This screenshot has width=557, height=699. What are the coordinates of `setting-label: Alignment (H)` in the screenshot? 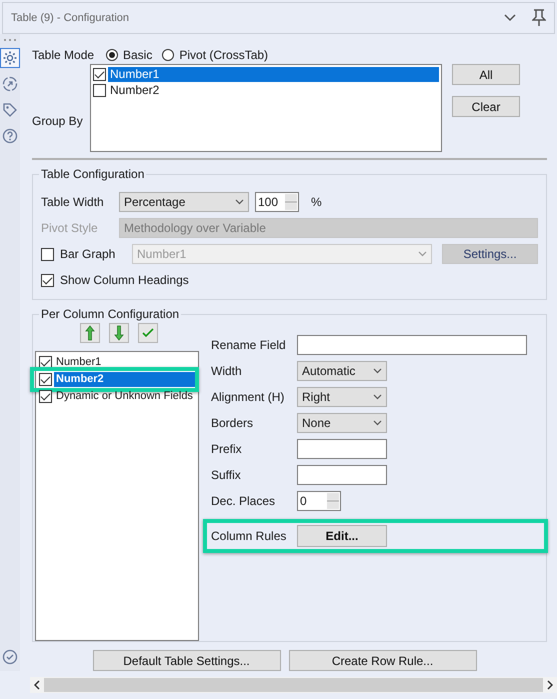 It's located at (248, 397).